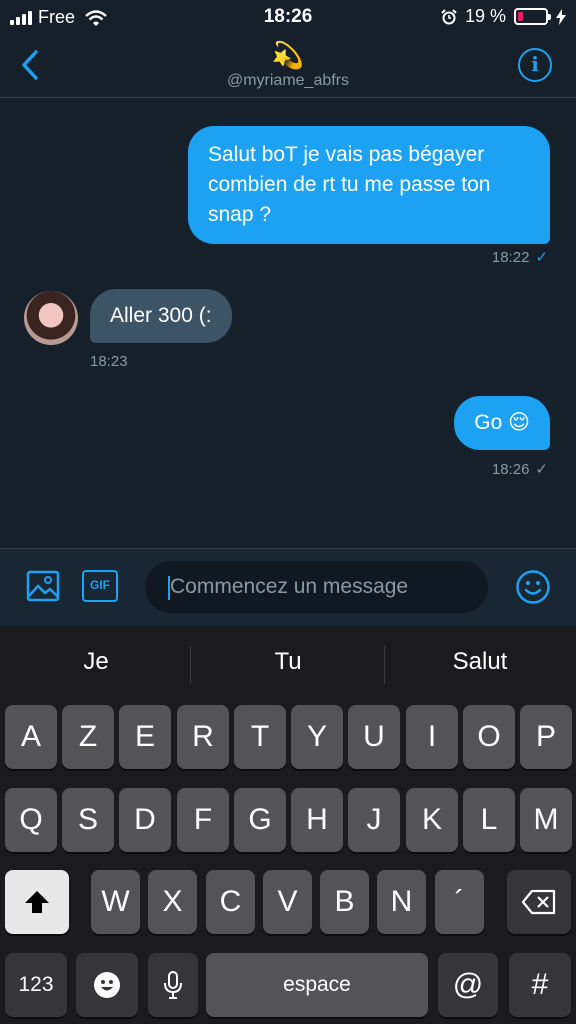 The width and height of the screenshot is (576, 1024). What do you see at coordinates (546, 737) in the screenshot?
I see `key-p: P` at bounding box center [546, 737].